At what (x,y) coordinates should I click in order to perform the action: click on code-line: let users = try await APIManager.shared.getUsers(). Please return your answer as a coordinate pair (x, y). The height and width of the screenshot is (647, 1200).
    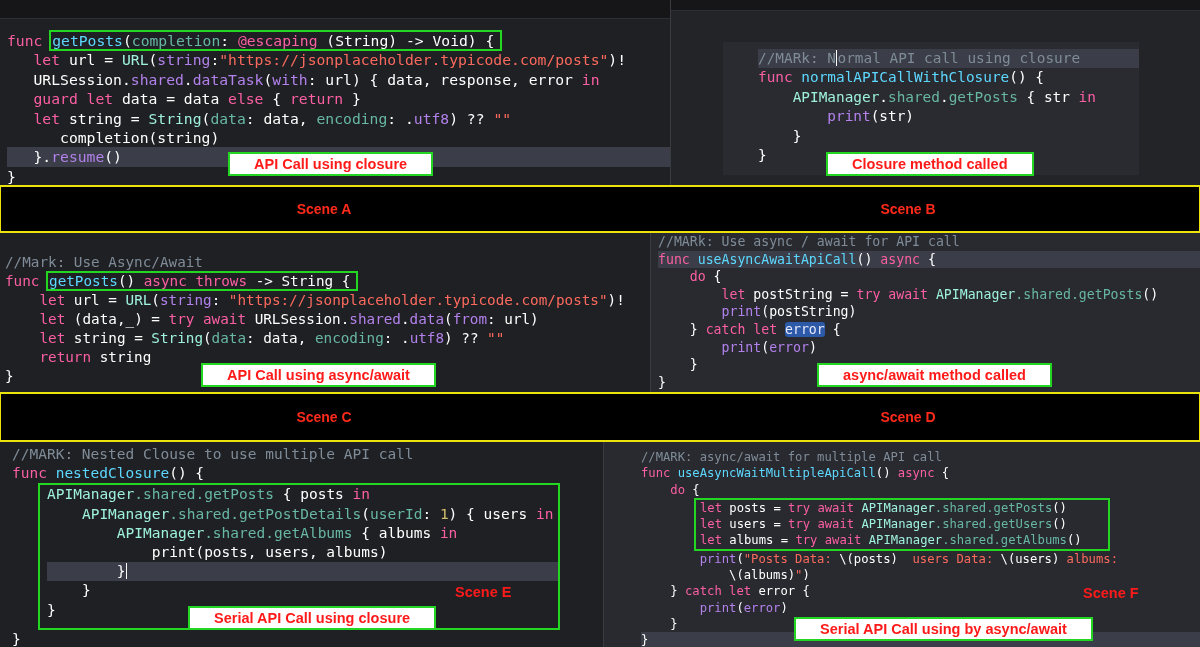
    Looking at the image, I should click on (883, 524).